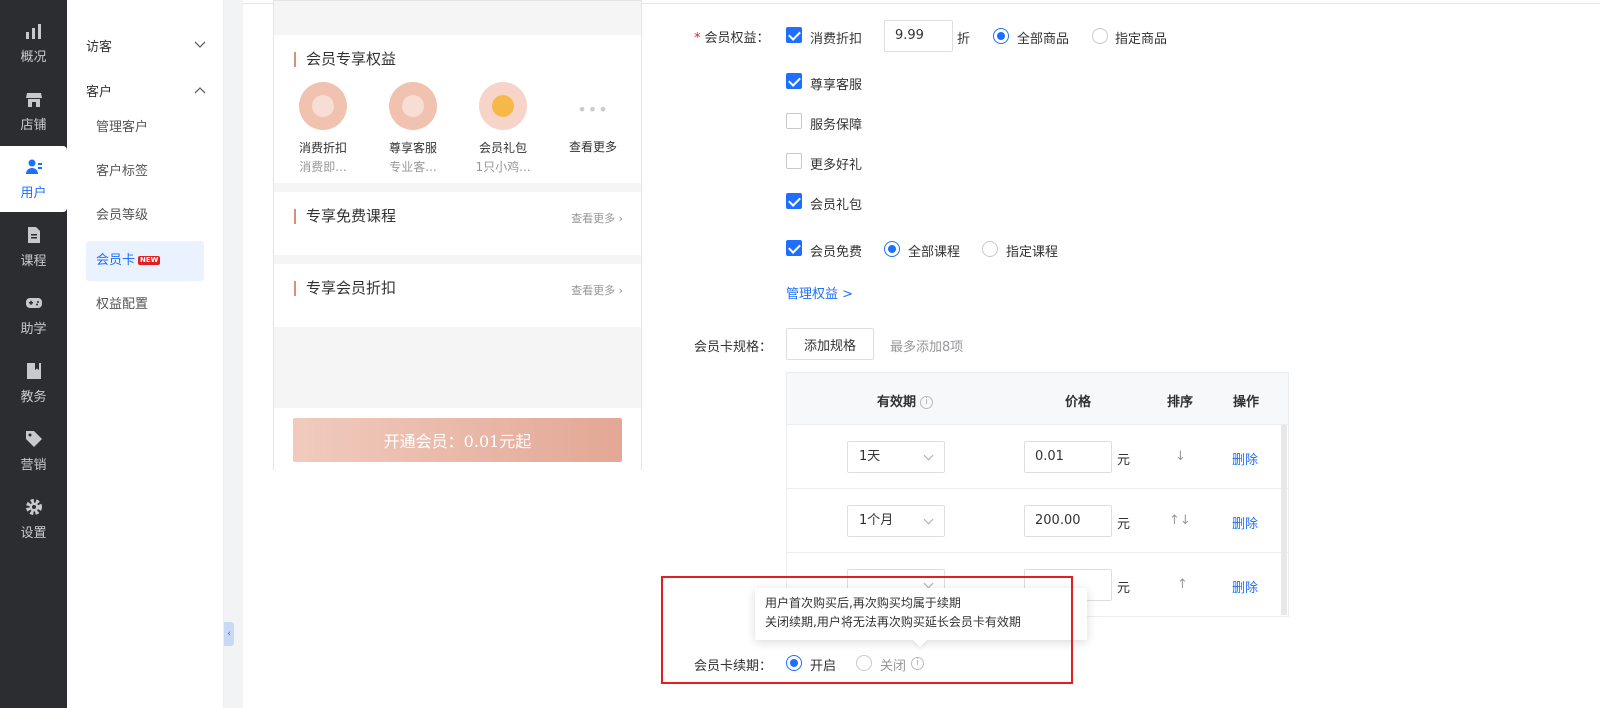 The image size is (1600, 708). What do you see at coordinates (33, 57) in the screenshot?
I see `nav-label: 概况` at bounding box center [33, 57].